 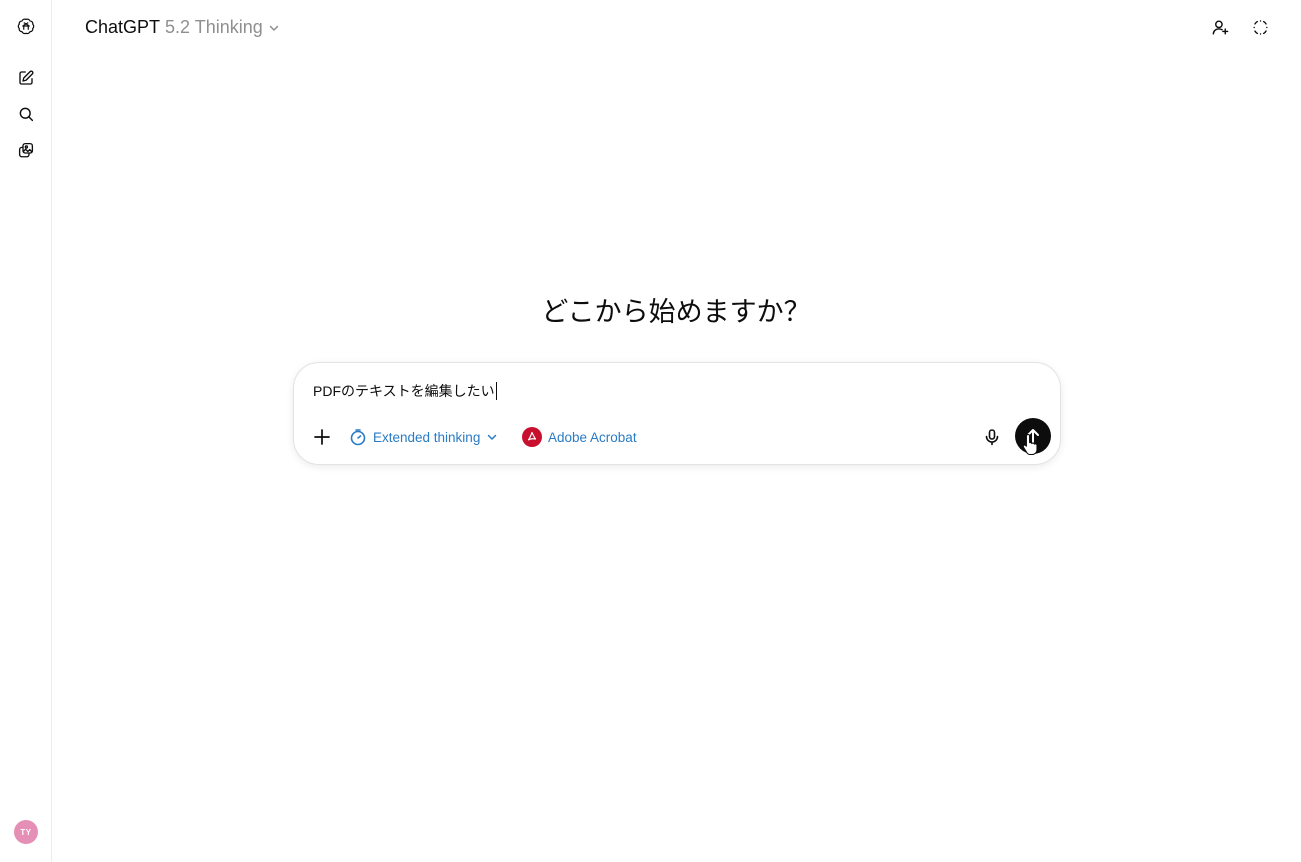 I want to click on library-icon, so click(x=26, y=150).